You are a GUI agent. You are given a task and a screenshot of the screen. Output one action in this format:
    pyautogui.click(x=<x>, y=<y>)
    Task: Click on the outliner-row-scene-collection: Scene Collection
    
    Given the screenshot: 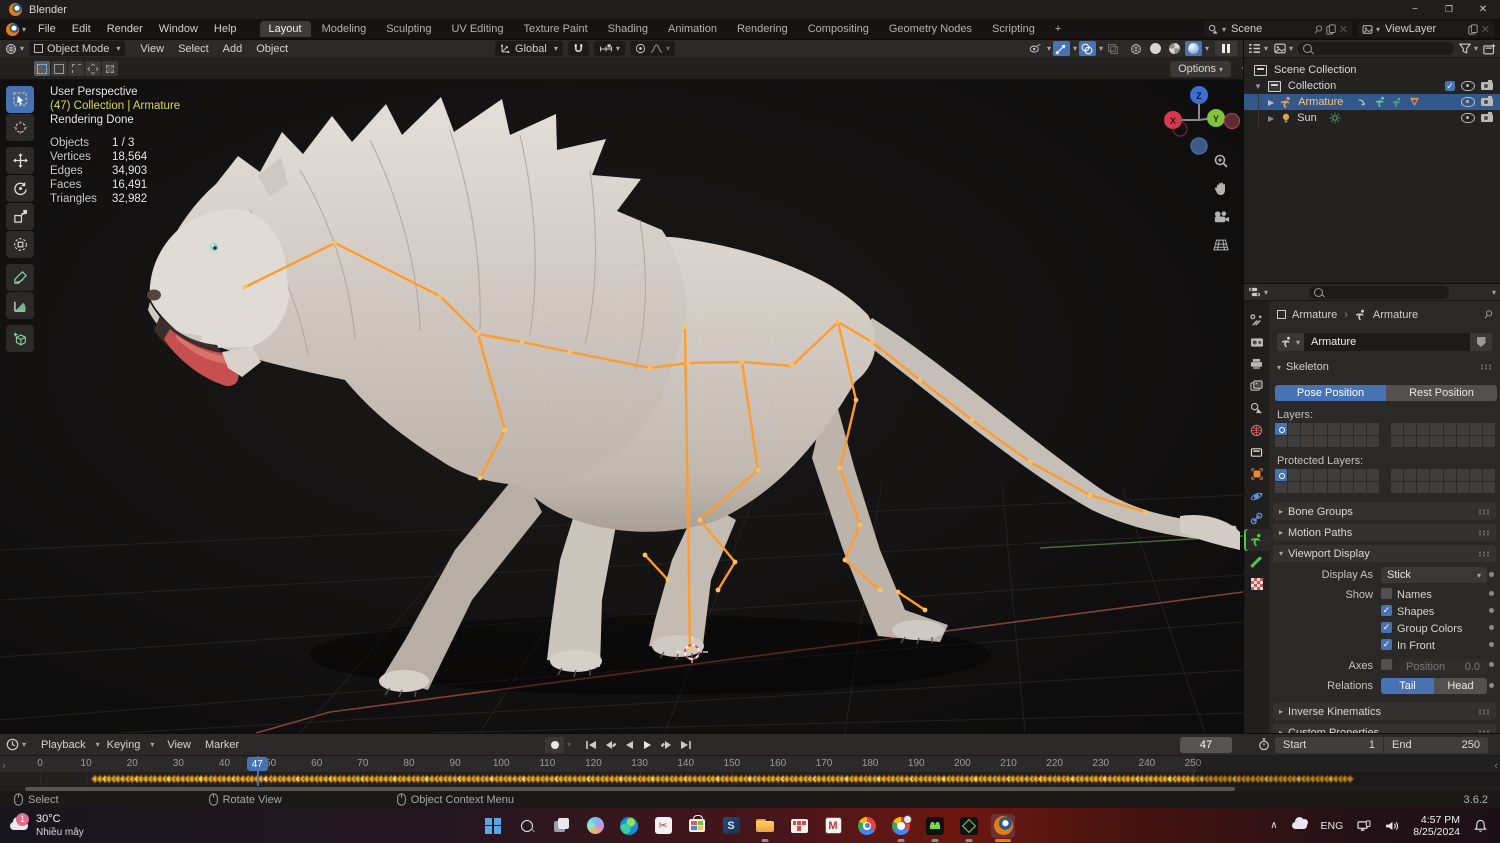 What is the action you would take?
    pyautogui.click(x=1372, y=70)
    